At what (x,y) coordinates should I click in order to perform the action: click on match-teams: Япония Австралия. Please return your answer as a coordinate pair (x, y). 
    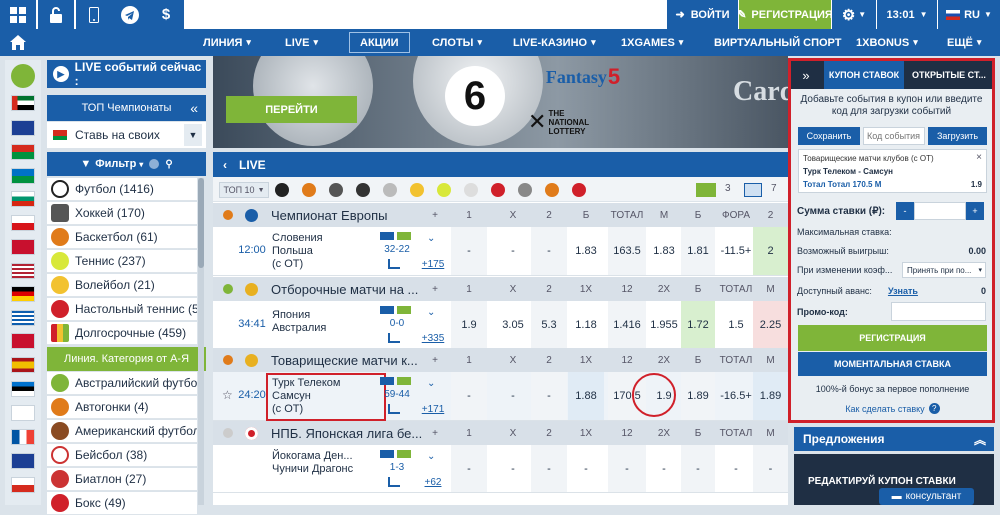
    Looking at the image, I should click on (299, 322).